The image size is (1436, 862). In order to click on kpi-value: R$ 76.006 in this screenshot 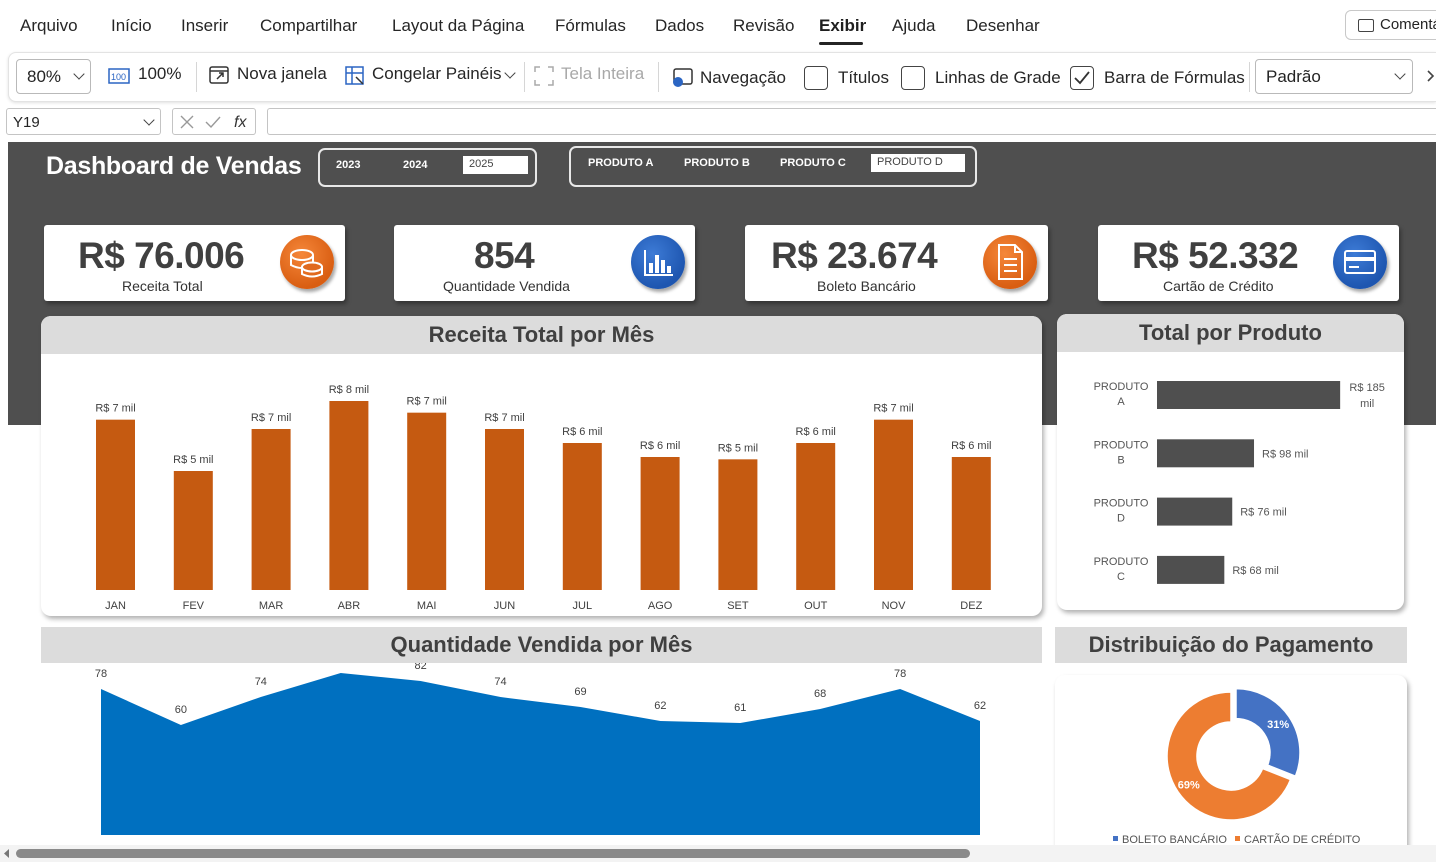, I will do `click(161, 255)`.